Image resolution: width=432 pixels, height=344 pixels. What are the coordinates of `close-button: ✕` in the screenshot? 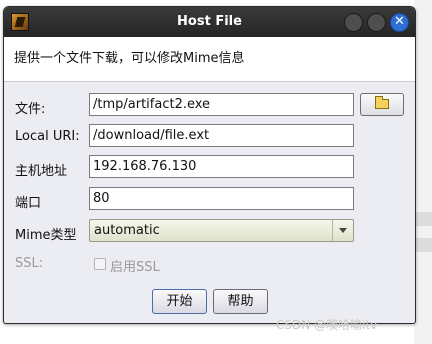 It's located at (399, 22).